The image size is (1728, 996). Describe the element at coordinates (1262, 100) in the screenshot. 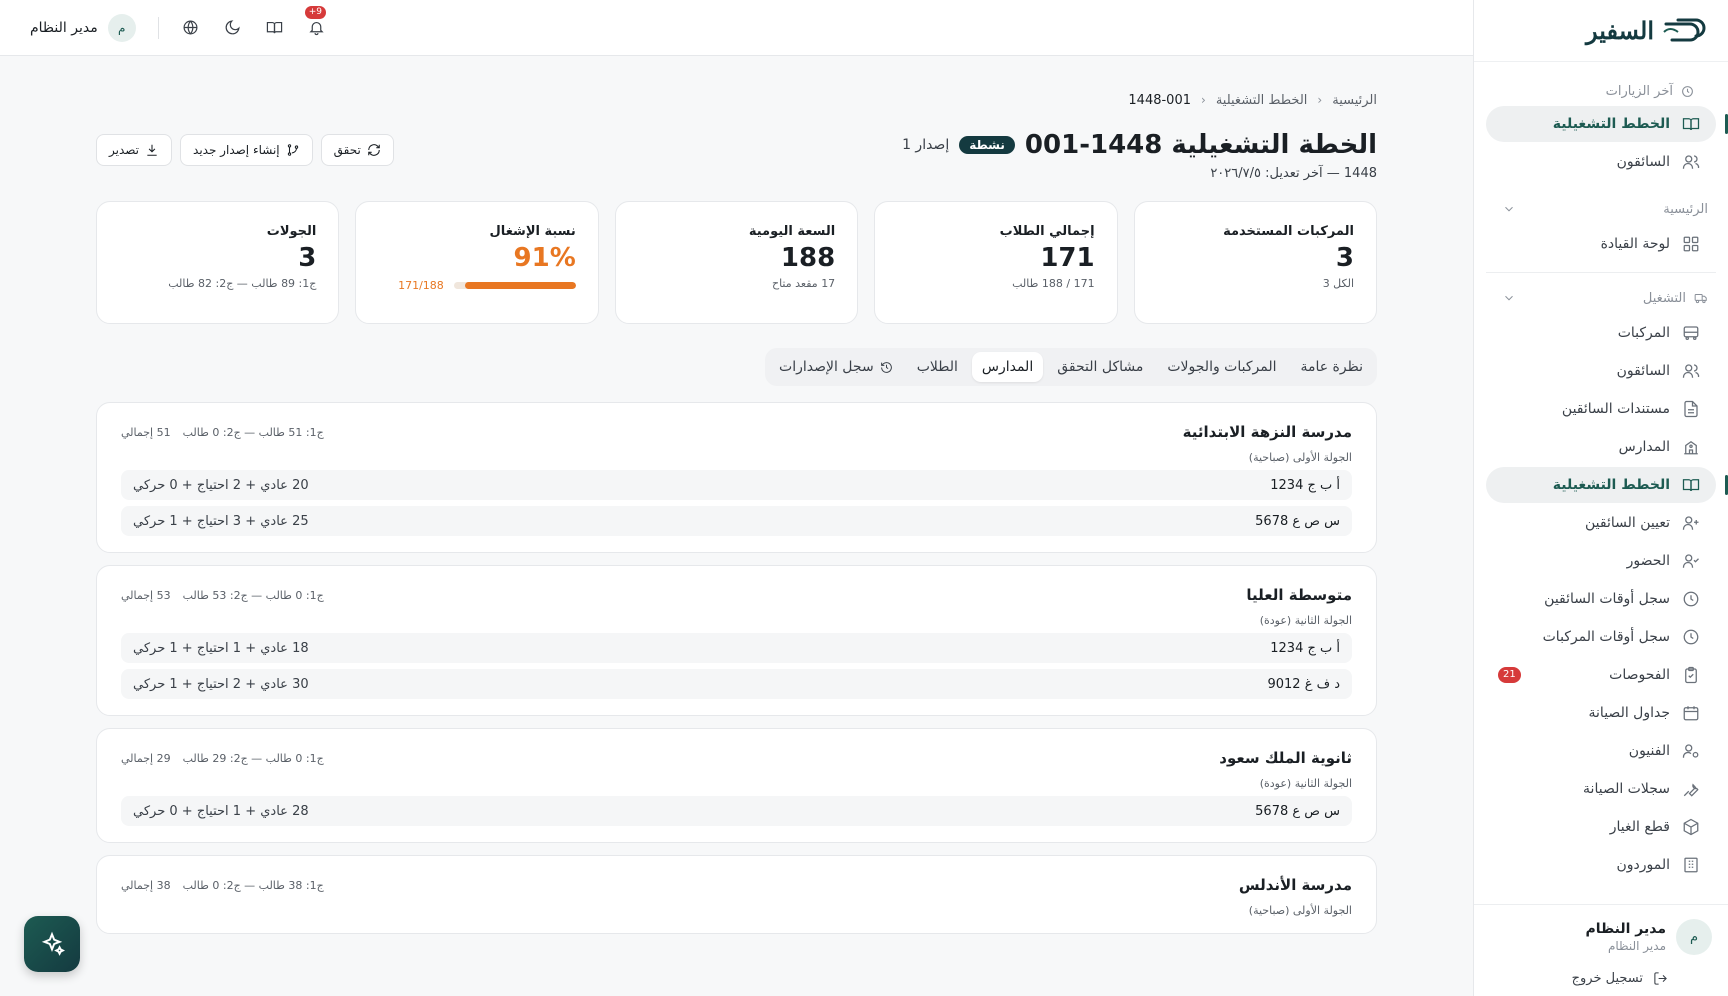

I see `breadcrumb-section: الخطط التشغيلية` at that location.